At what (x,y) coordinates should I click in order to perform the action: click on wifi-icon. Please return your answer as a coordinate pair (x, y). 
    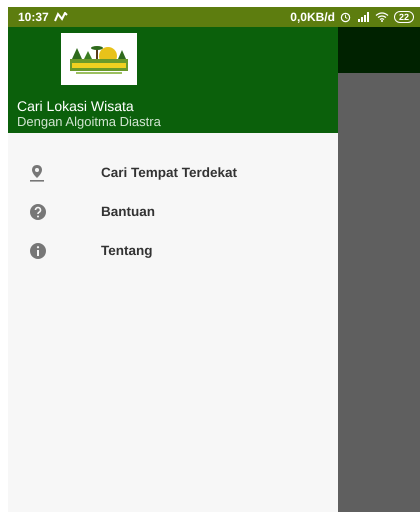
    Looking at the image, I should click on (381, 17).